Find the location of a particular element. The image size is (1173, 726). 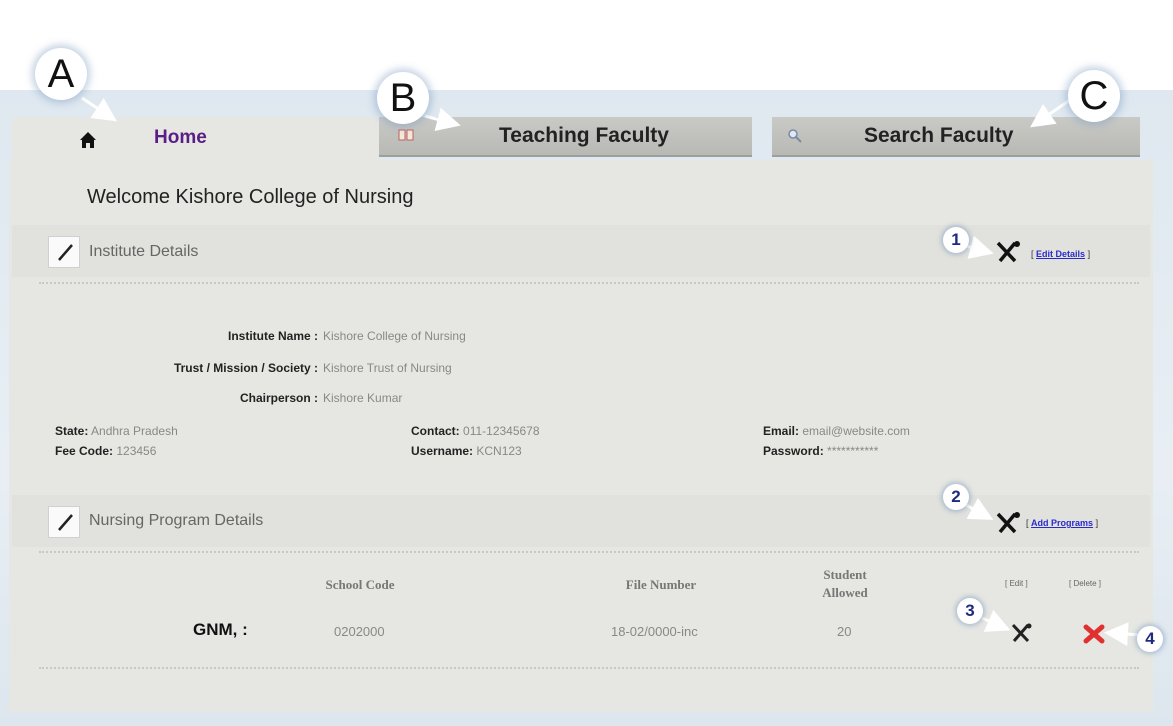

username-label: Username: is located at coordinates (442, 451).